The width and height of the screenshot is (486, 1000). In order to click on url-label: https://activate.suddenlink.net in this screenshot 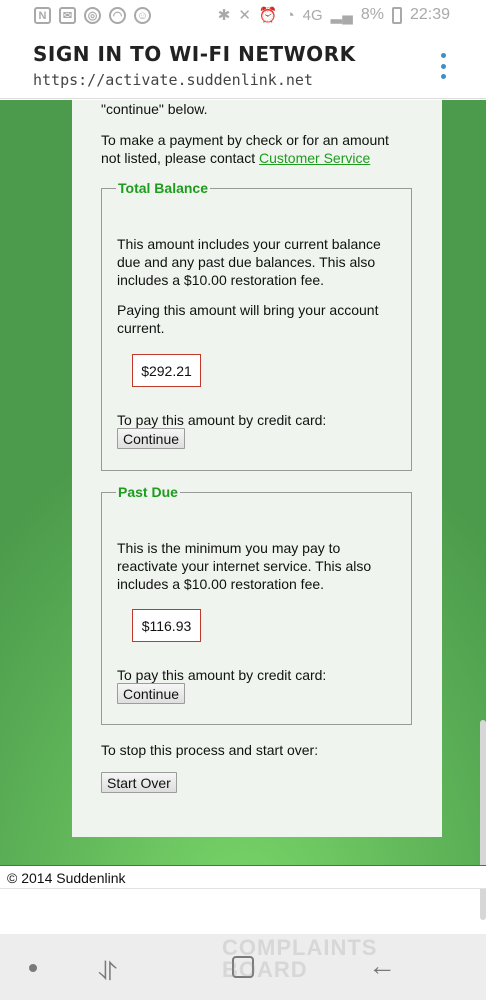, I will do `click(173, 80)`.